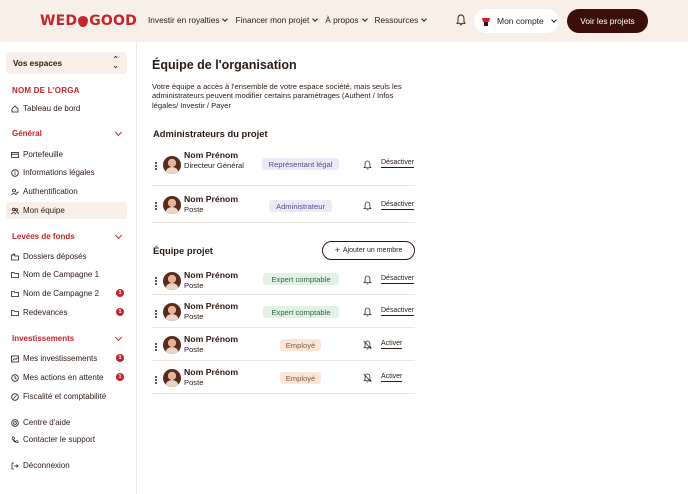 The height and width of the screenshot is (494, 688). I want to click on nav-invest: Investir en royalties, so click(188, 20).